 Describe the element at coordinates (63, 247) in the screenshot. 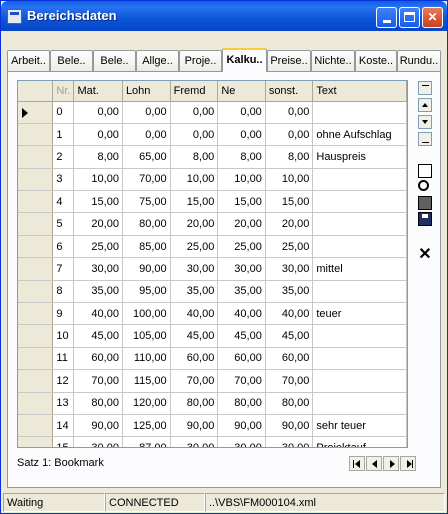

I see `cell-nr: 6` at that location.